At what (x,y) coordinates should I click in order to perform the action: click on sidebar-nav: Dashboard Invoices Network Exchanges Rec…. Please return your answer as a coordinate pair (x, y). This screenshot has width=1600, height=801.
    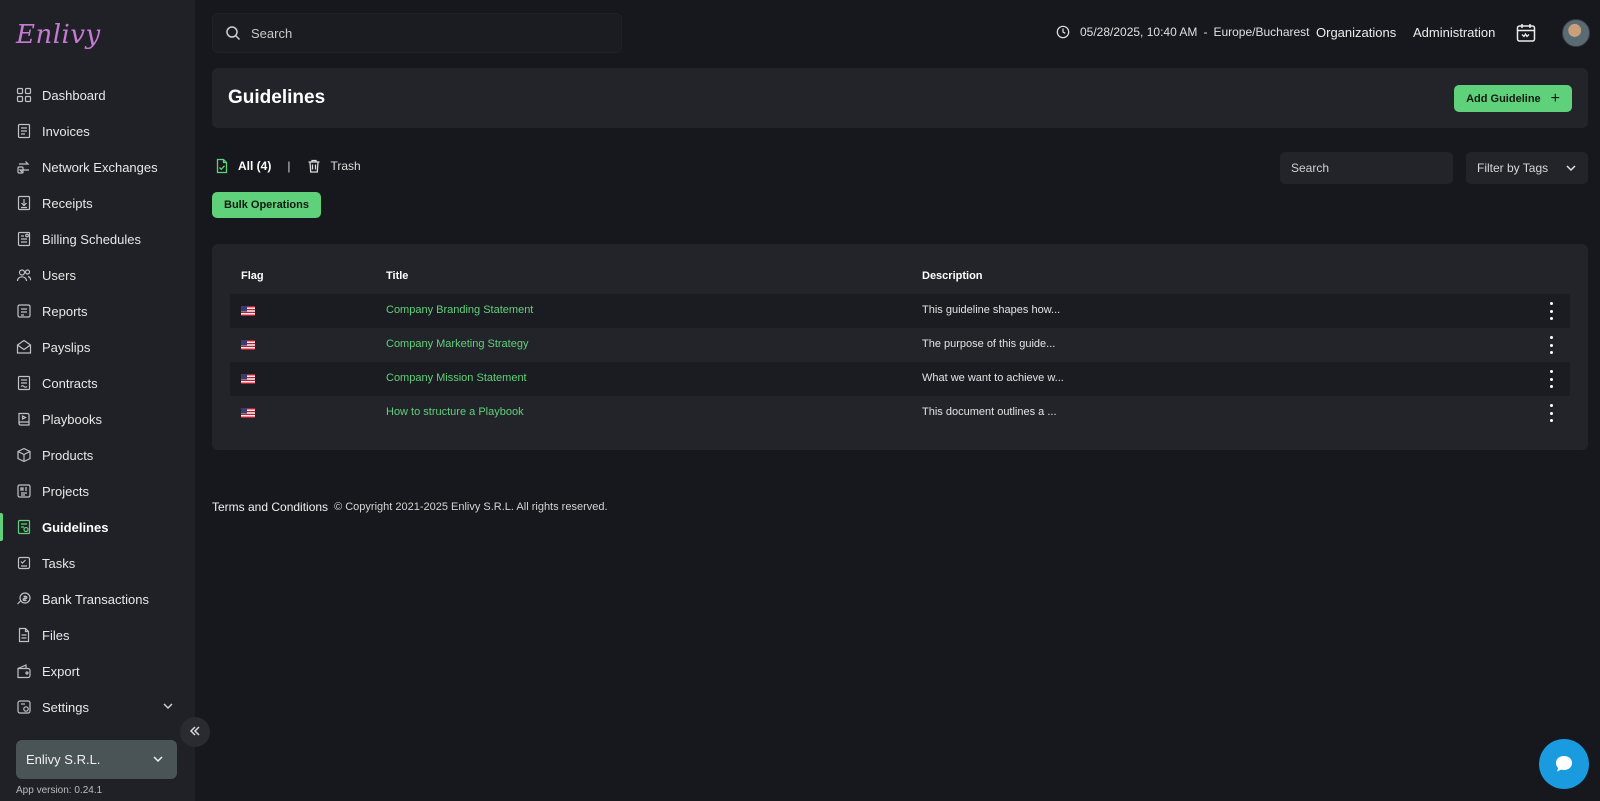
    Looking at the image, I should click on (97, 401).